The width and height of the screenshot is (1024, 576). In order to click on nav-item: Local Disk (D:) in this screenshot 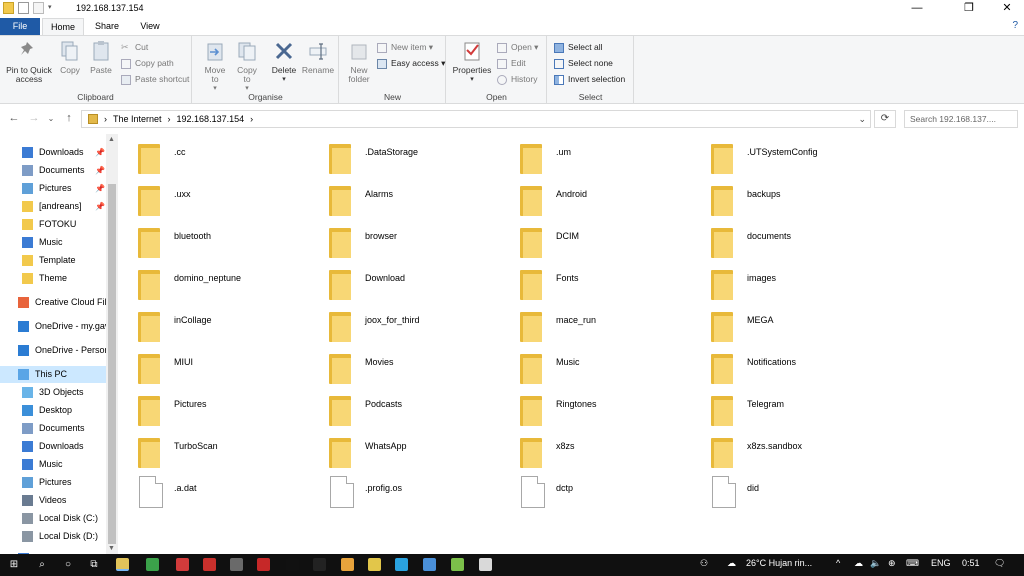, I will do `click(55, 536)`.